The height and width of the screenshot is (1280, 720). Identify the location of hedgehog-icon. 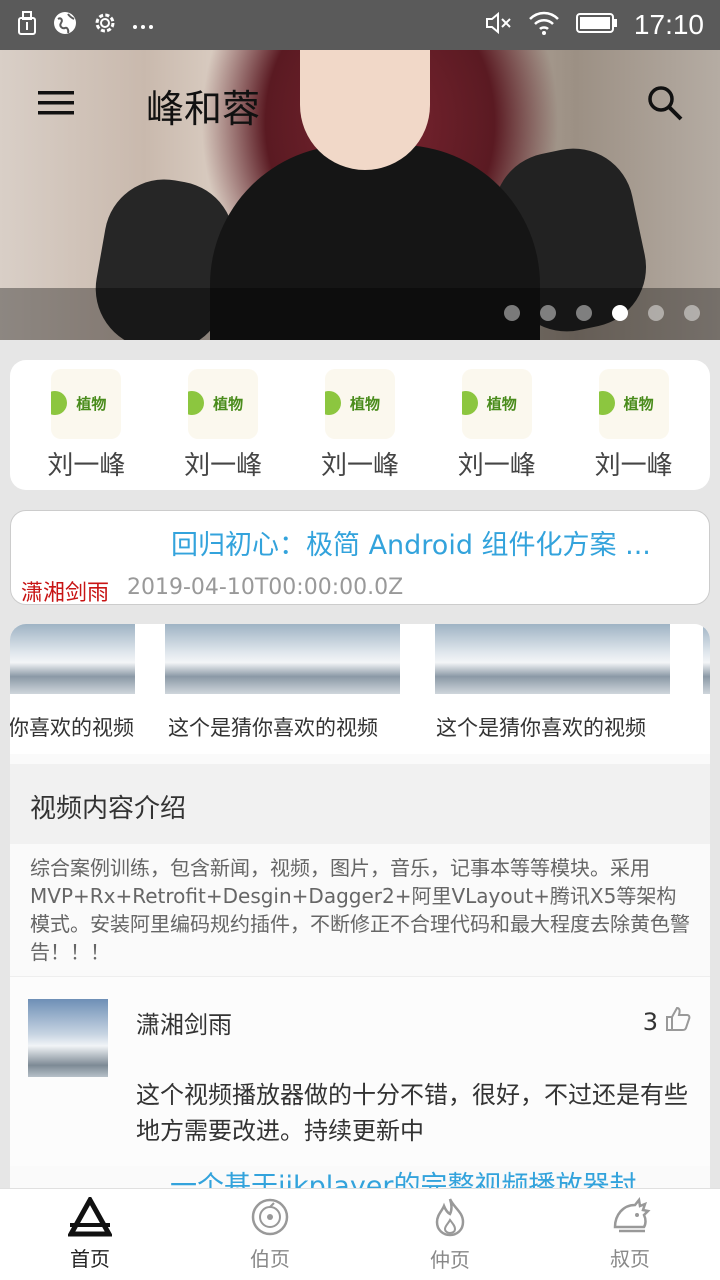
(630, 1219).